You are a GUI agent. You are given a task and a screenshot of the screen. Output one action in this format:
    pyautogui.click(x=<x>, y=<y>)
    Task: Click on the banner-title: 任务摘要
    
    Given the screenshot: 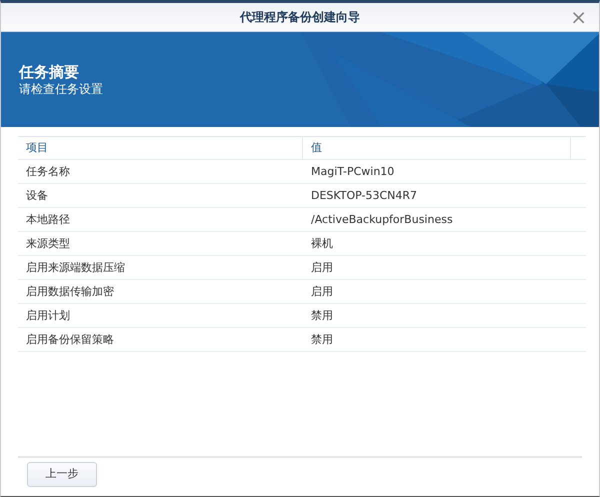 What is the action you would take?
    pyautogui.click(x=49, y=72)
    